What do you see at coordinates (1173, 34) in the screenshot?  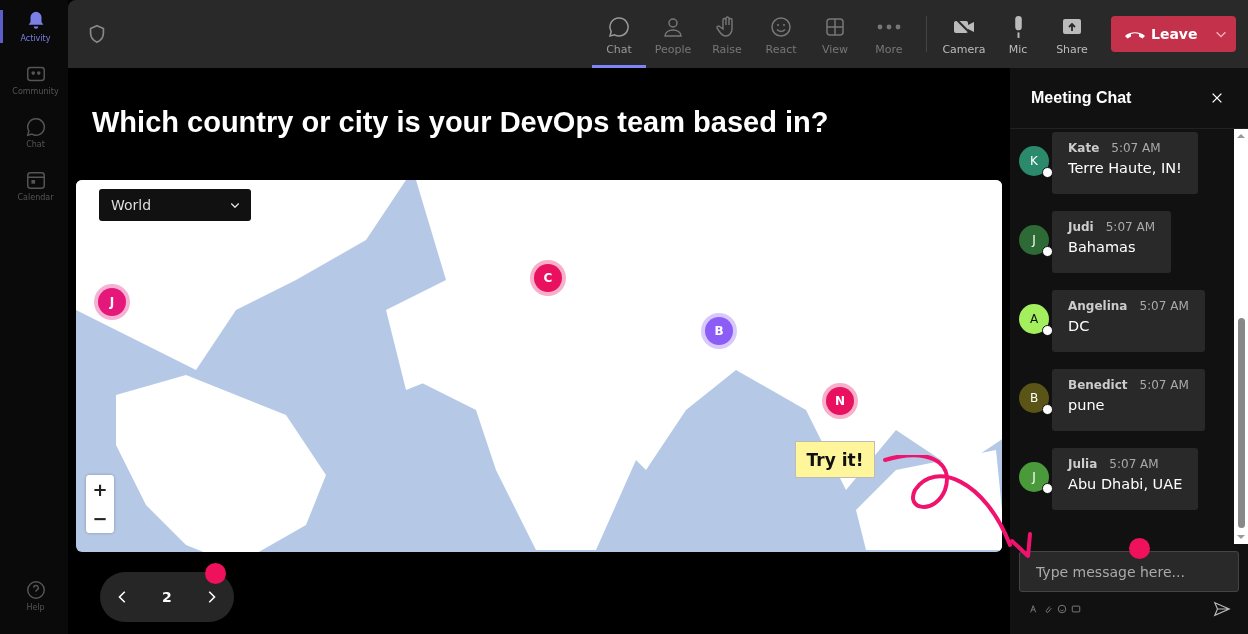 I see `leave-button: Leave` at bounding box center [1173, 34].